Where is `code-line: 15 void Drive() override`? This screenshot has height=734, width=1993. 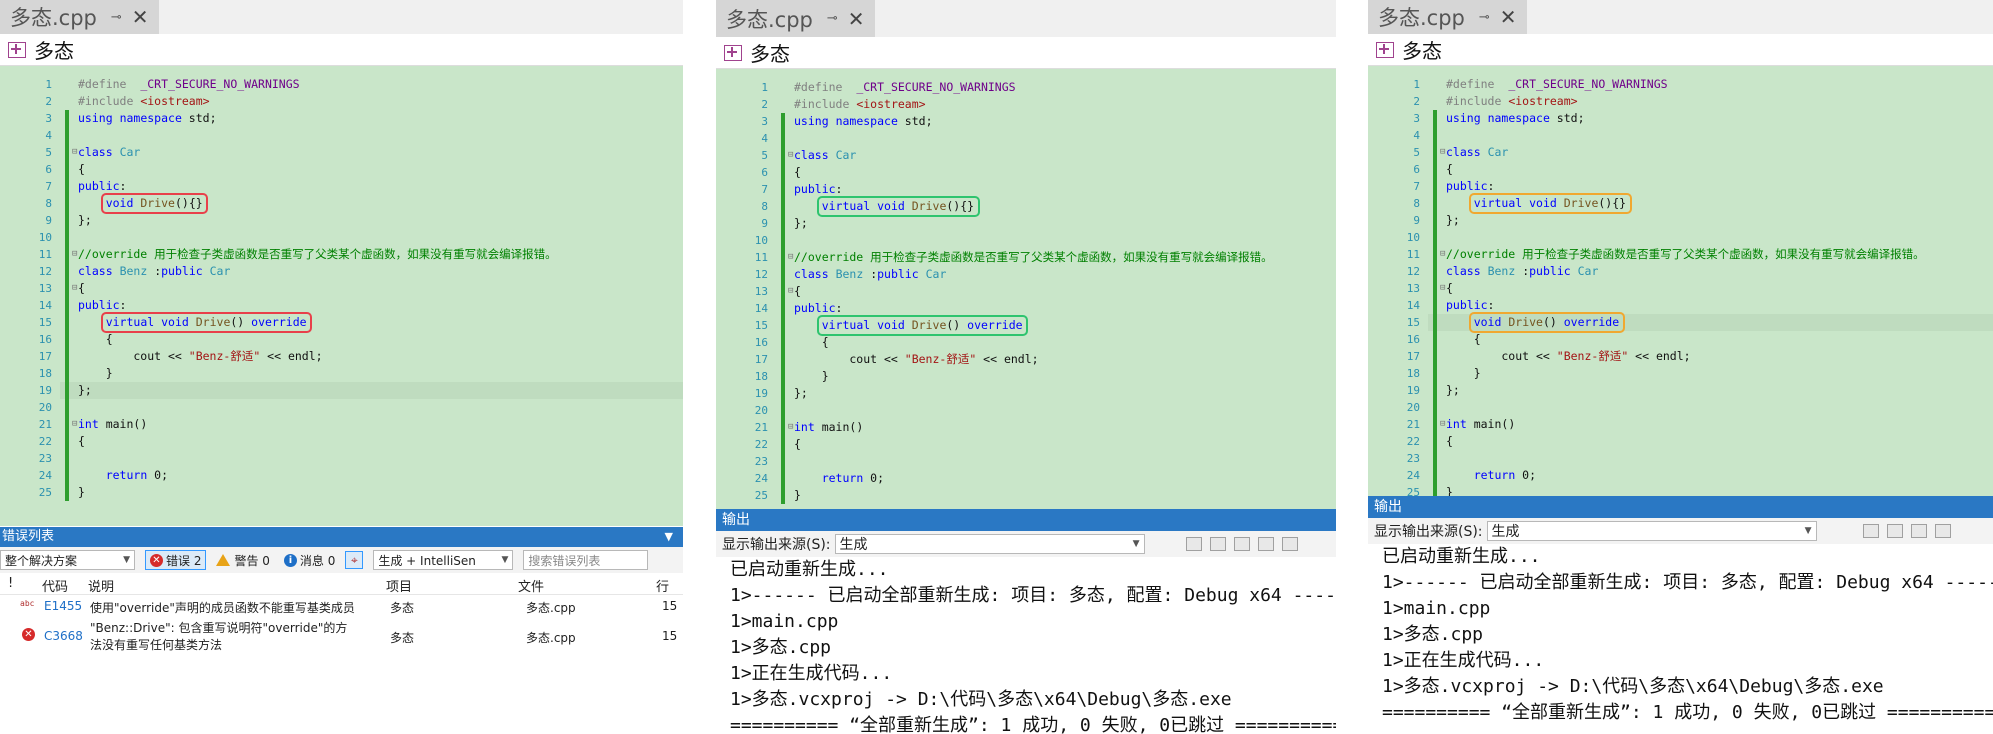
code-line: 15 void Drive() override is located at coordinates (1680, 322).